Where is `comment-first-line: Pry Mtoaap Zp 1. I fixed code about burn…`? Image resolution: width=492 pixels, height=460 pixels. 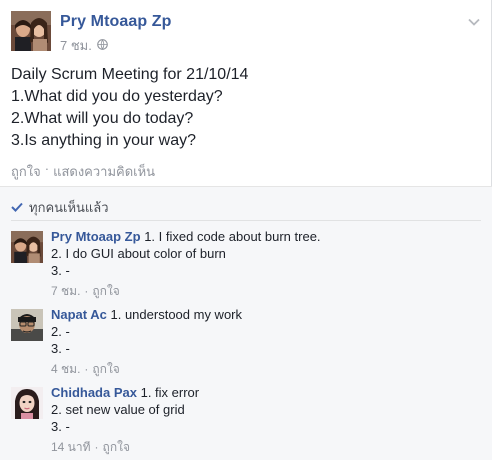
comment-first-line: Pry Mtoaap Zp 1. I fixed code about burn… is located at coordinates (261, 236).